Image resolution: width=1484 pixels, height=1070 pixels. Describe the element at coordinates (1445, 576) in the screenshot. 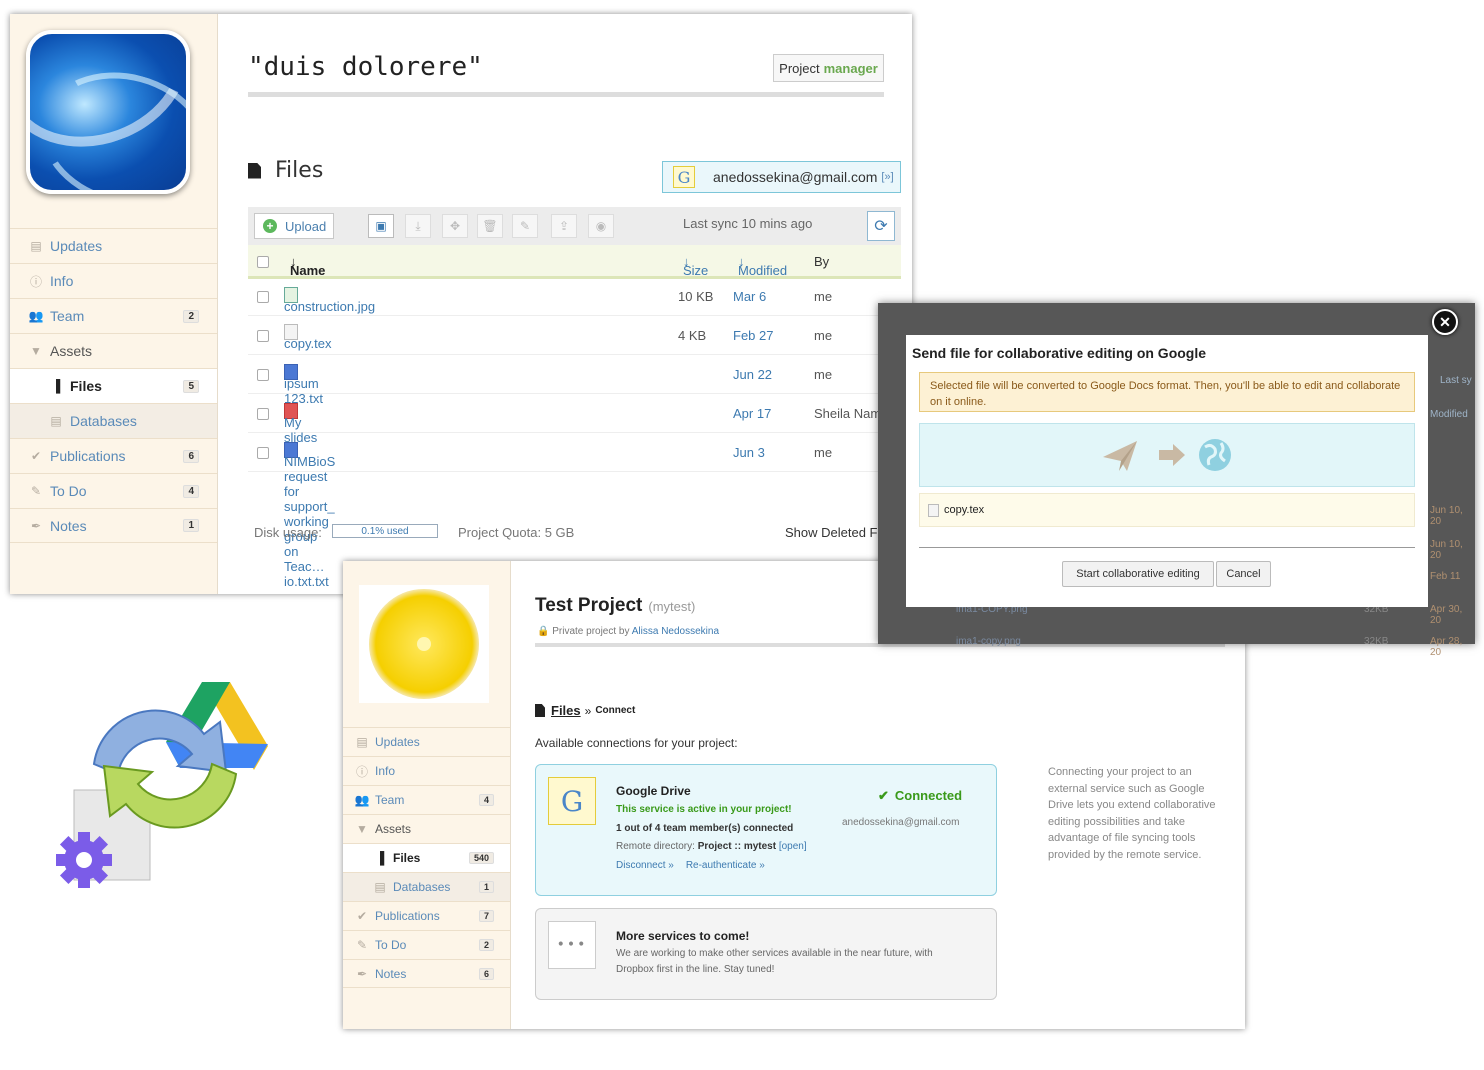

I see `bg-text: Feb 11` at that location.